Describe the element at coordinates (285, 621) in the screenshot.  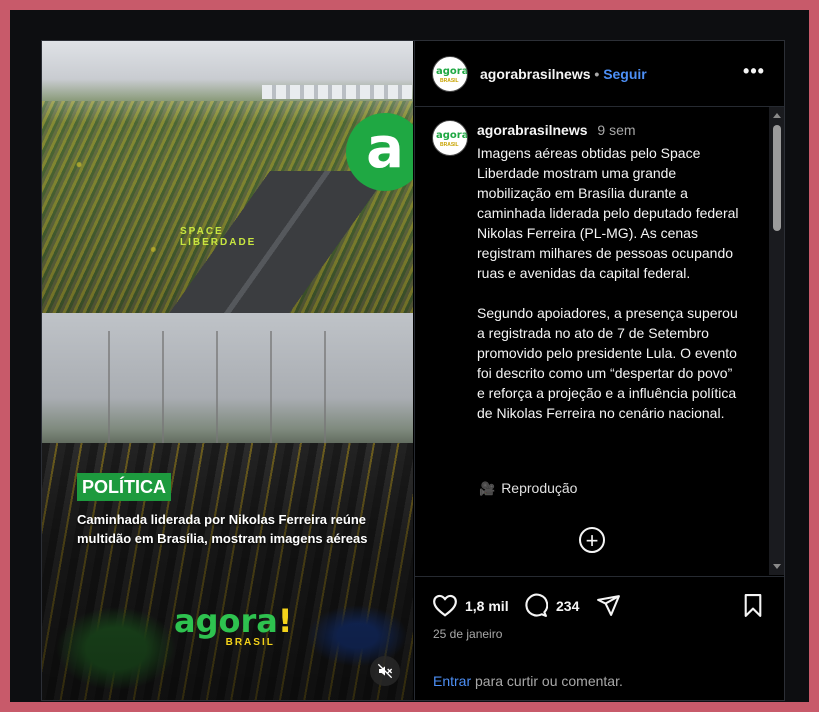
I see `logo-bang: !` at that location.